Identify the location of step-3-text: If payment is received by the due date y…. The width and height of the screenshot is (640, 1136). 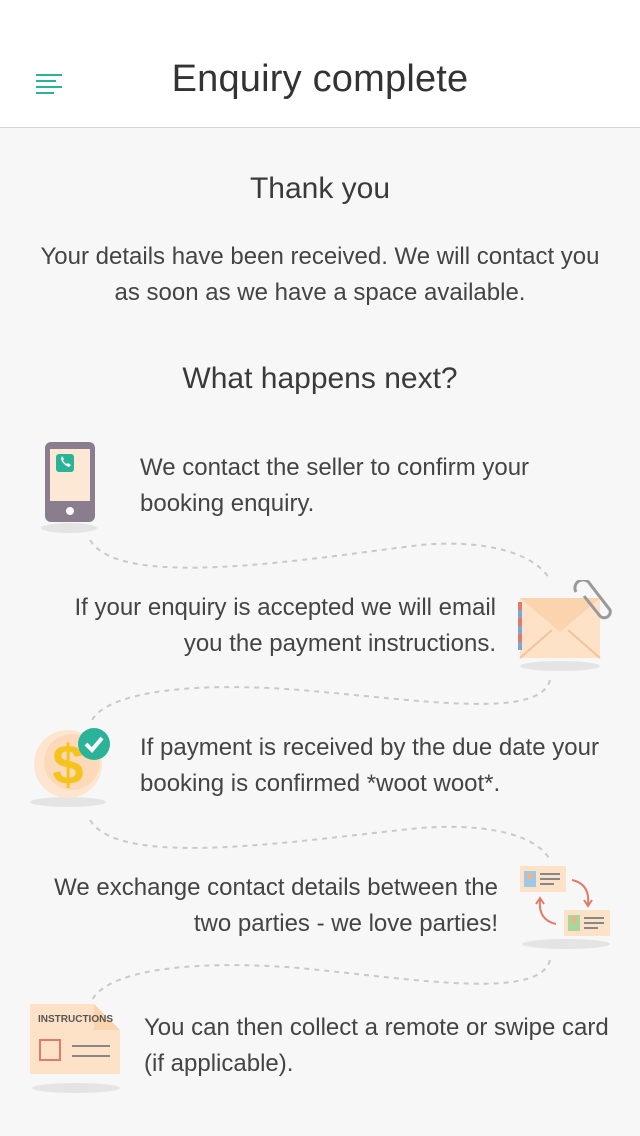
(369, 765).